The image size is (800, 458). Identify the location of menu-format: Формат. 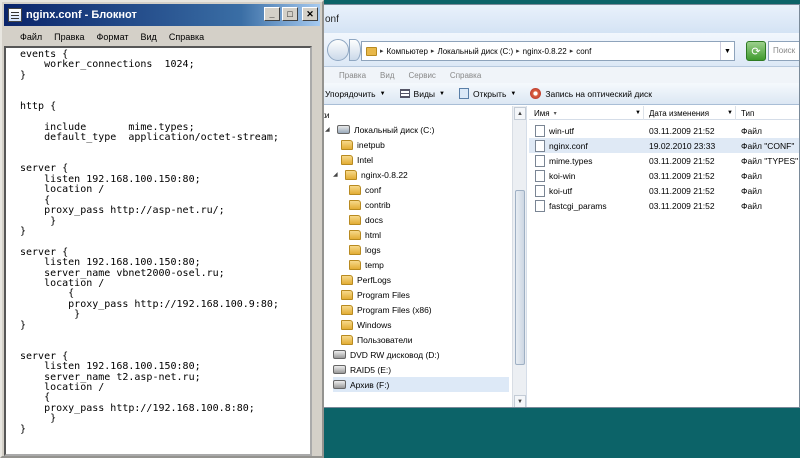
(113, 37).